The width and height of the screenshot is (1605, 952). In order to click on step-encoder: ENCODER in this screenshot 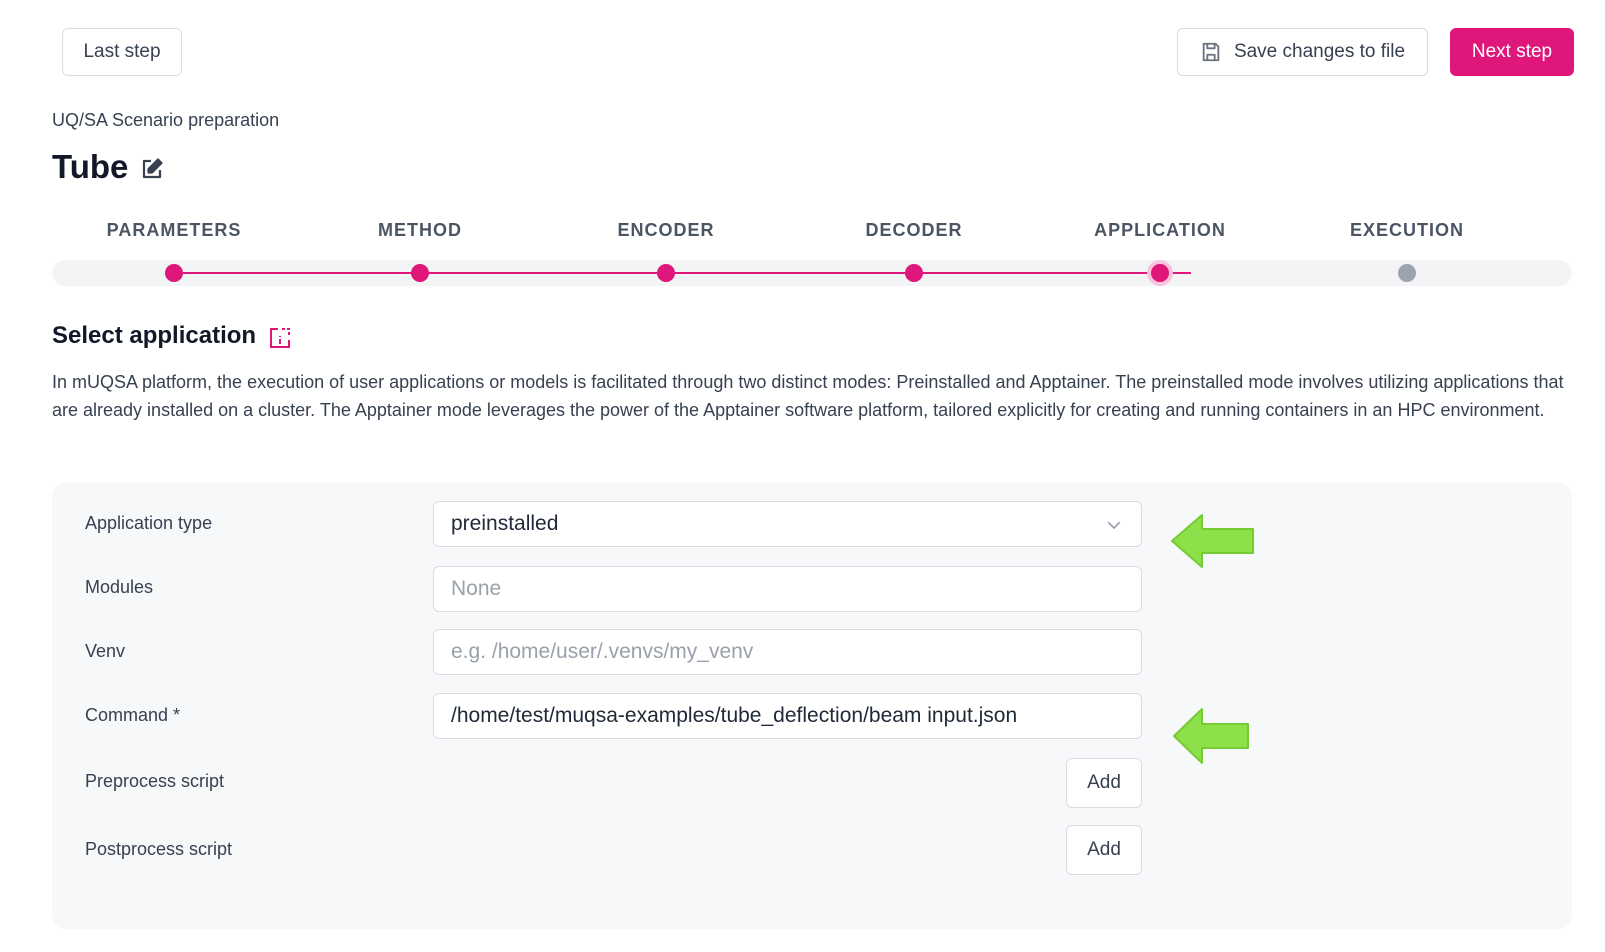, I will do `click(666, 251)`.